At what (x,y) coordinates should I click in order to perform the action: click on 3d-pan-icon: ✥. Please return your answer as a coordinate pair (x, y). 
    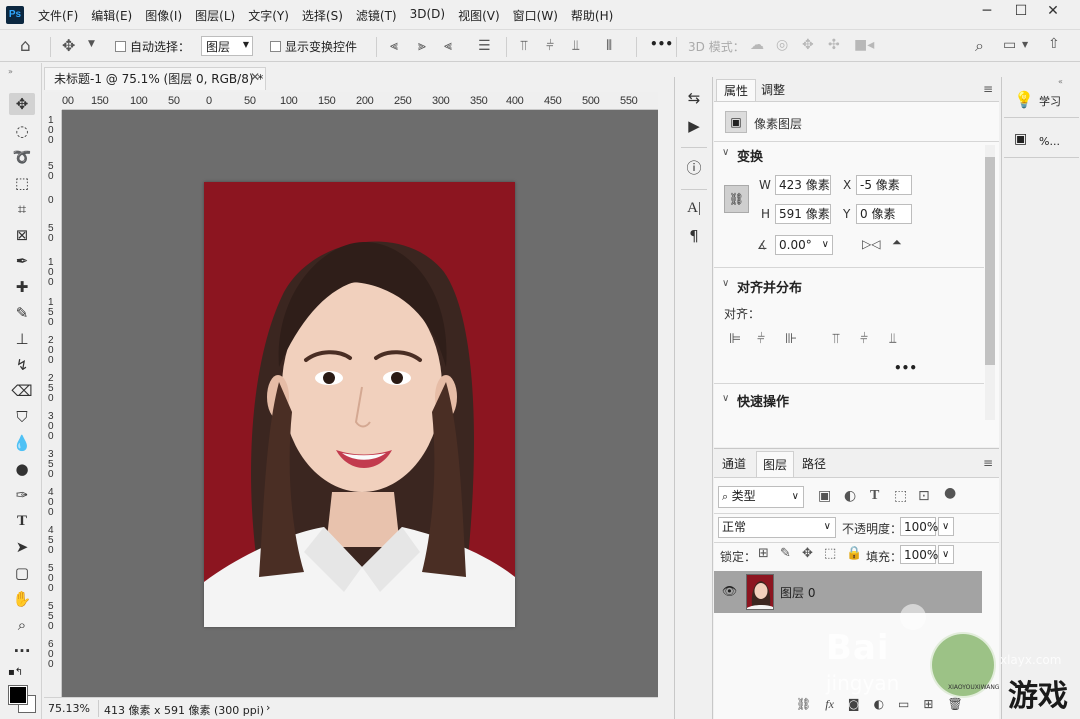
    Looking at the image, I should click on (808, 45).